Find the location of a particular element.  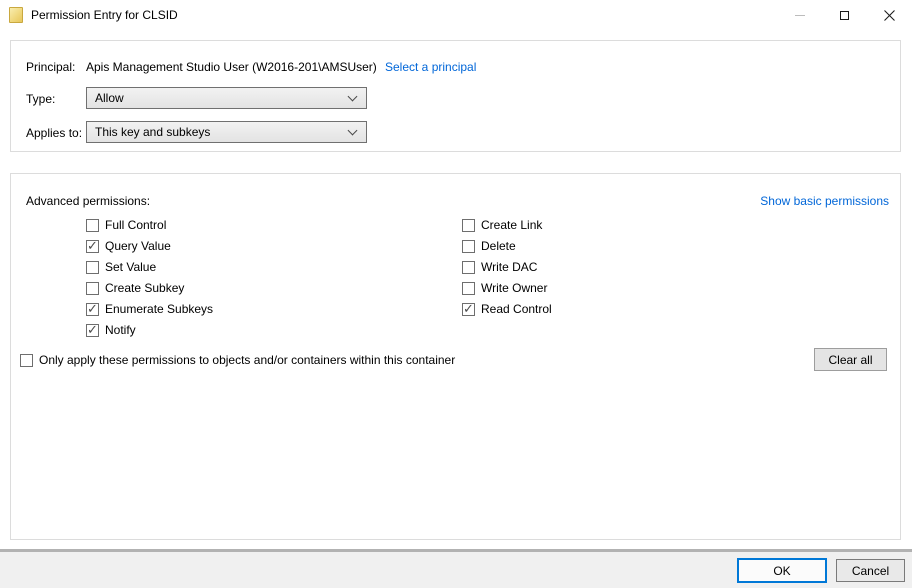

minimize-button is located at coordinates (799, 15).